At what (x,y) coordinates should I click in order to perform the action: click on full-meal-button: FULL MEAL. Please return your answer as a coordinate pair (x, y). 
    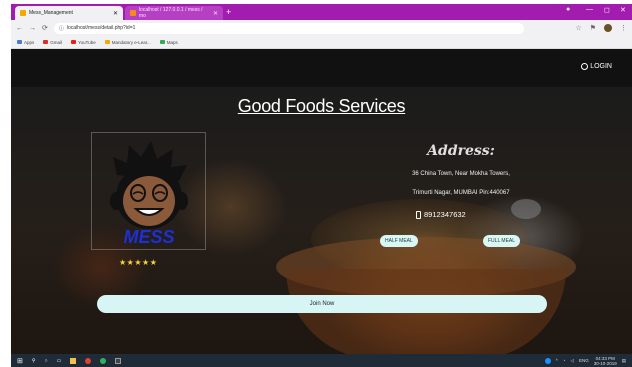
    Looking at the image, I should click on (502, 241).